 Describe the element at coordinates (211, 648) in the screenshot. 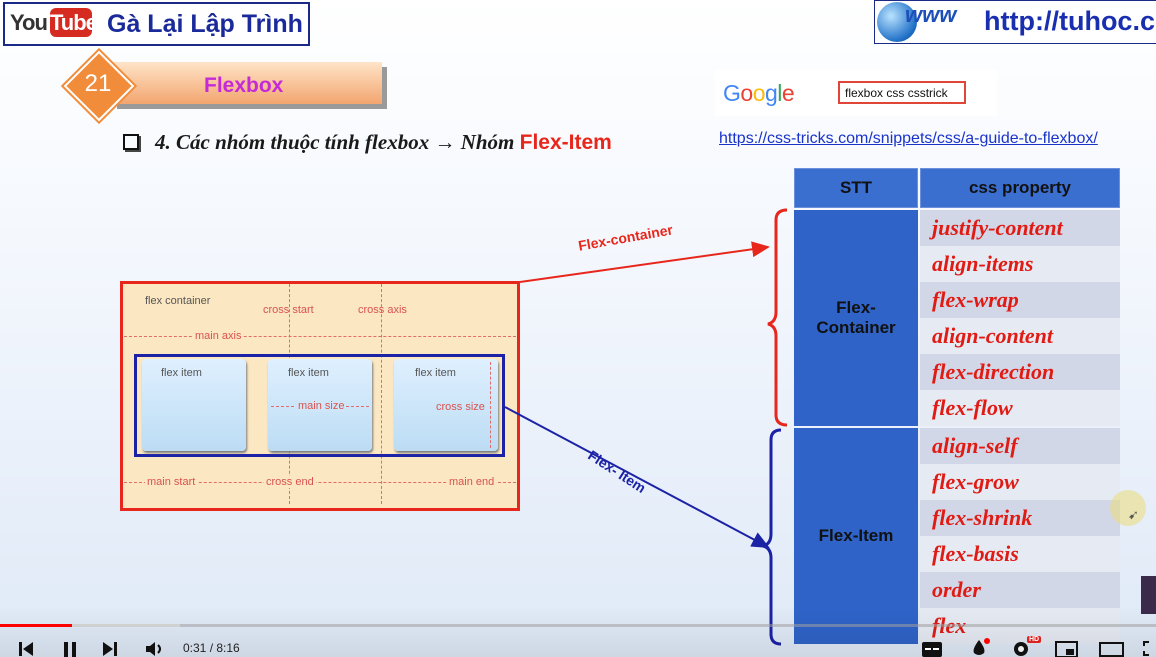

I see `time-display: 0:31 / 8:16` at that location.